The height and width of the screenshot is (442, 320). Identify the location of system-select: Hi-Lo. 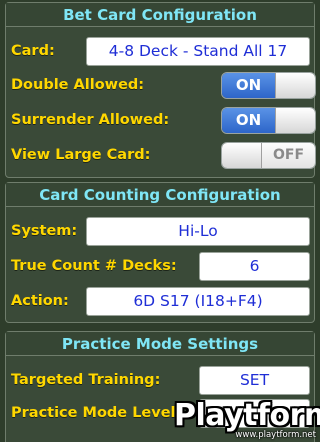
(198, 231).